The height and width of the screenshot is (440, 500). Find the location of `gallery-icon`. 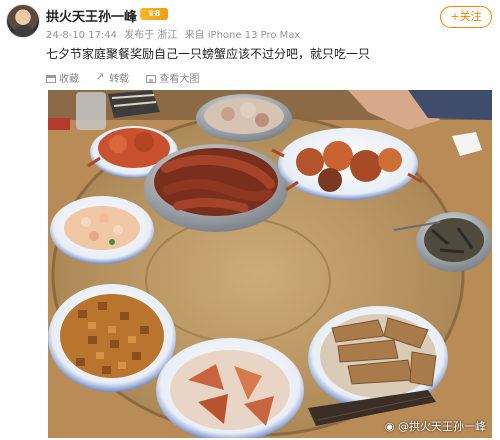

gallery-icon is located at coordinates (151, 79).